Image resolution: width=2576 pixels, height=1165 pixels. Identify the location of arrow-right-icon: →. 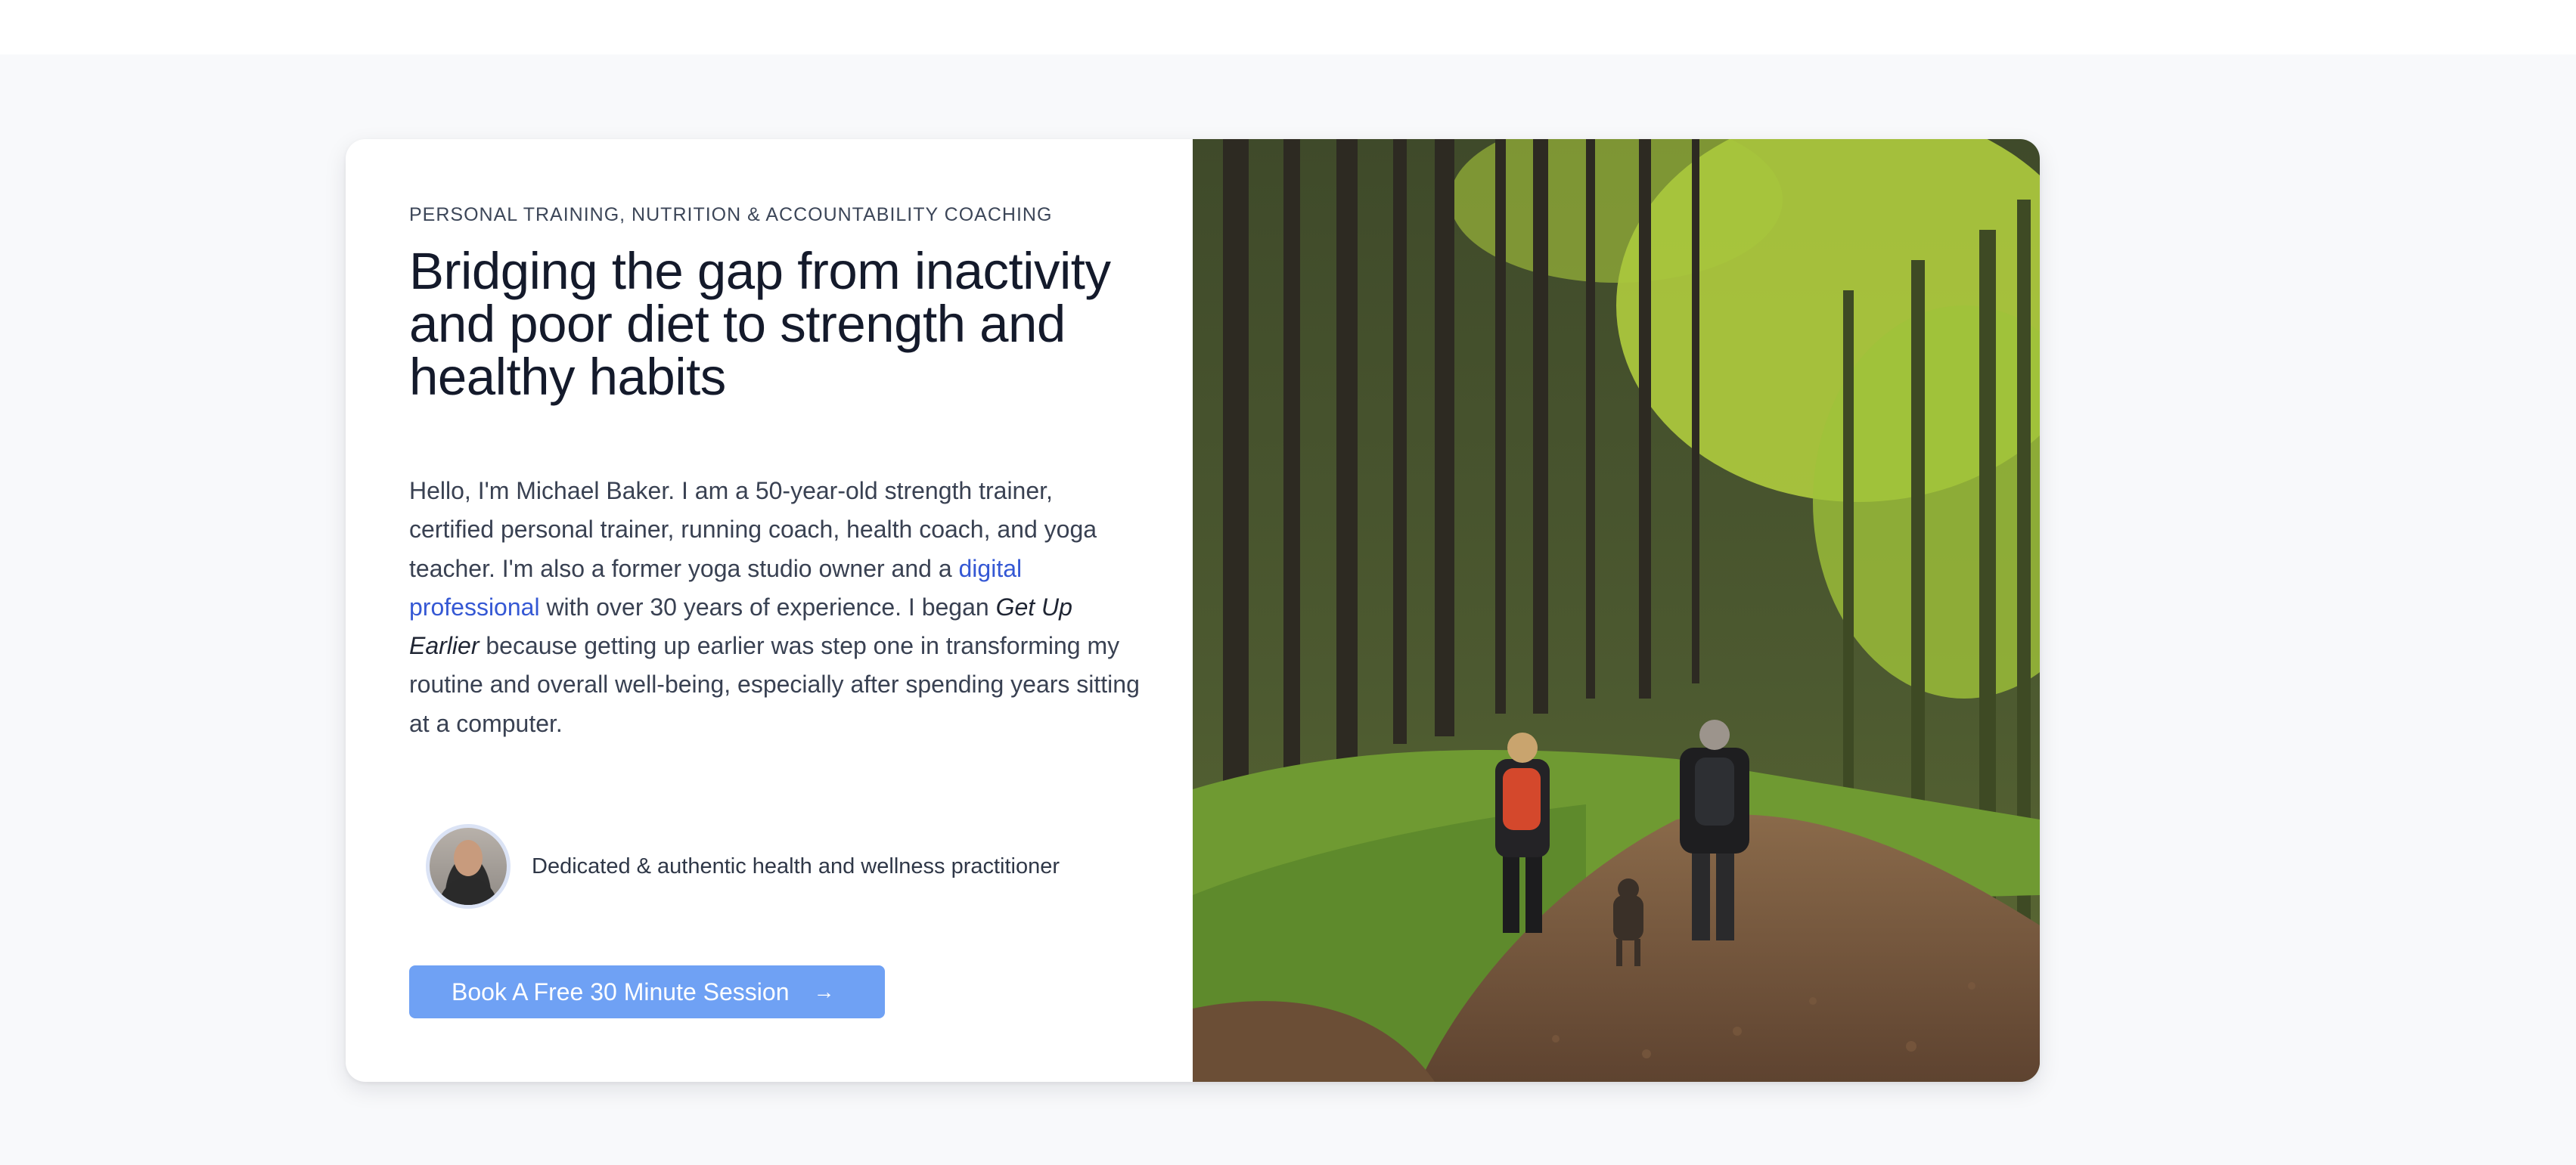
(824, 991).